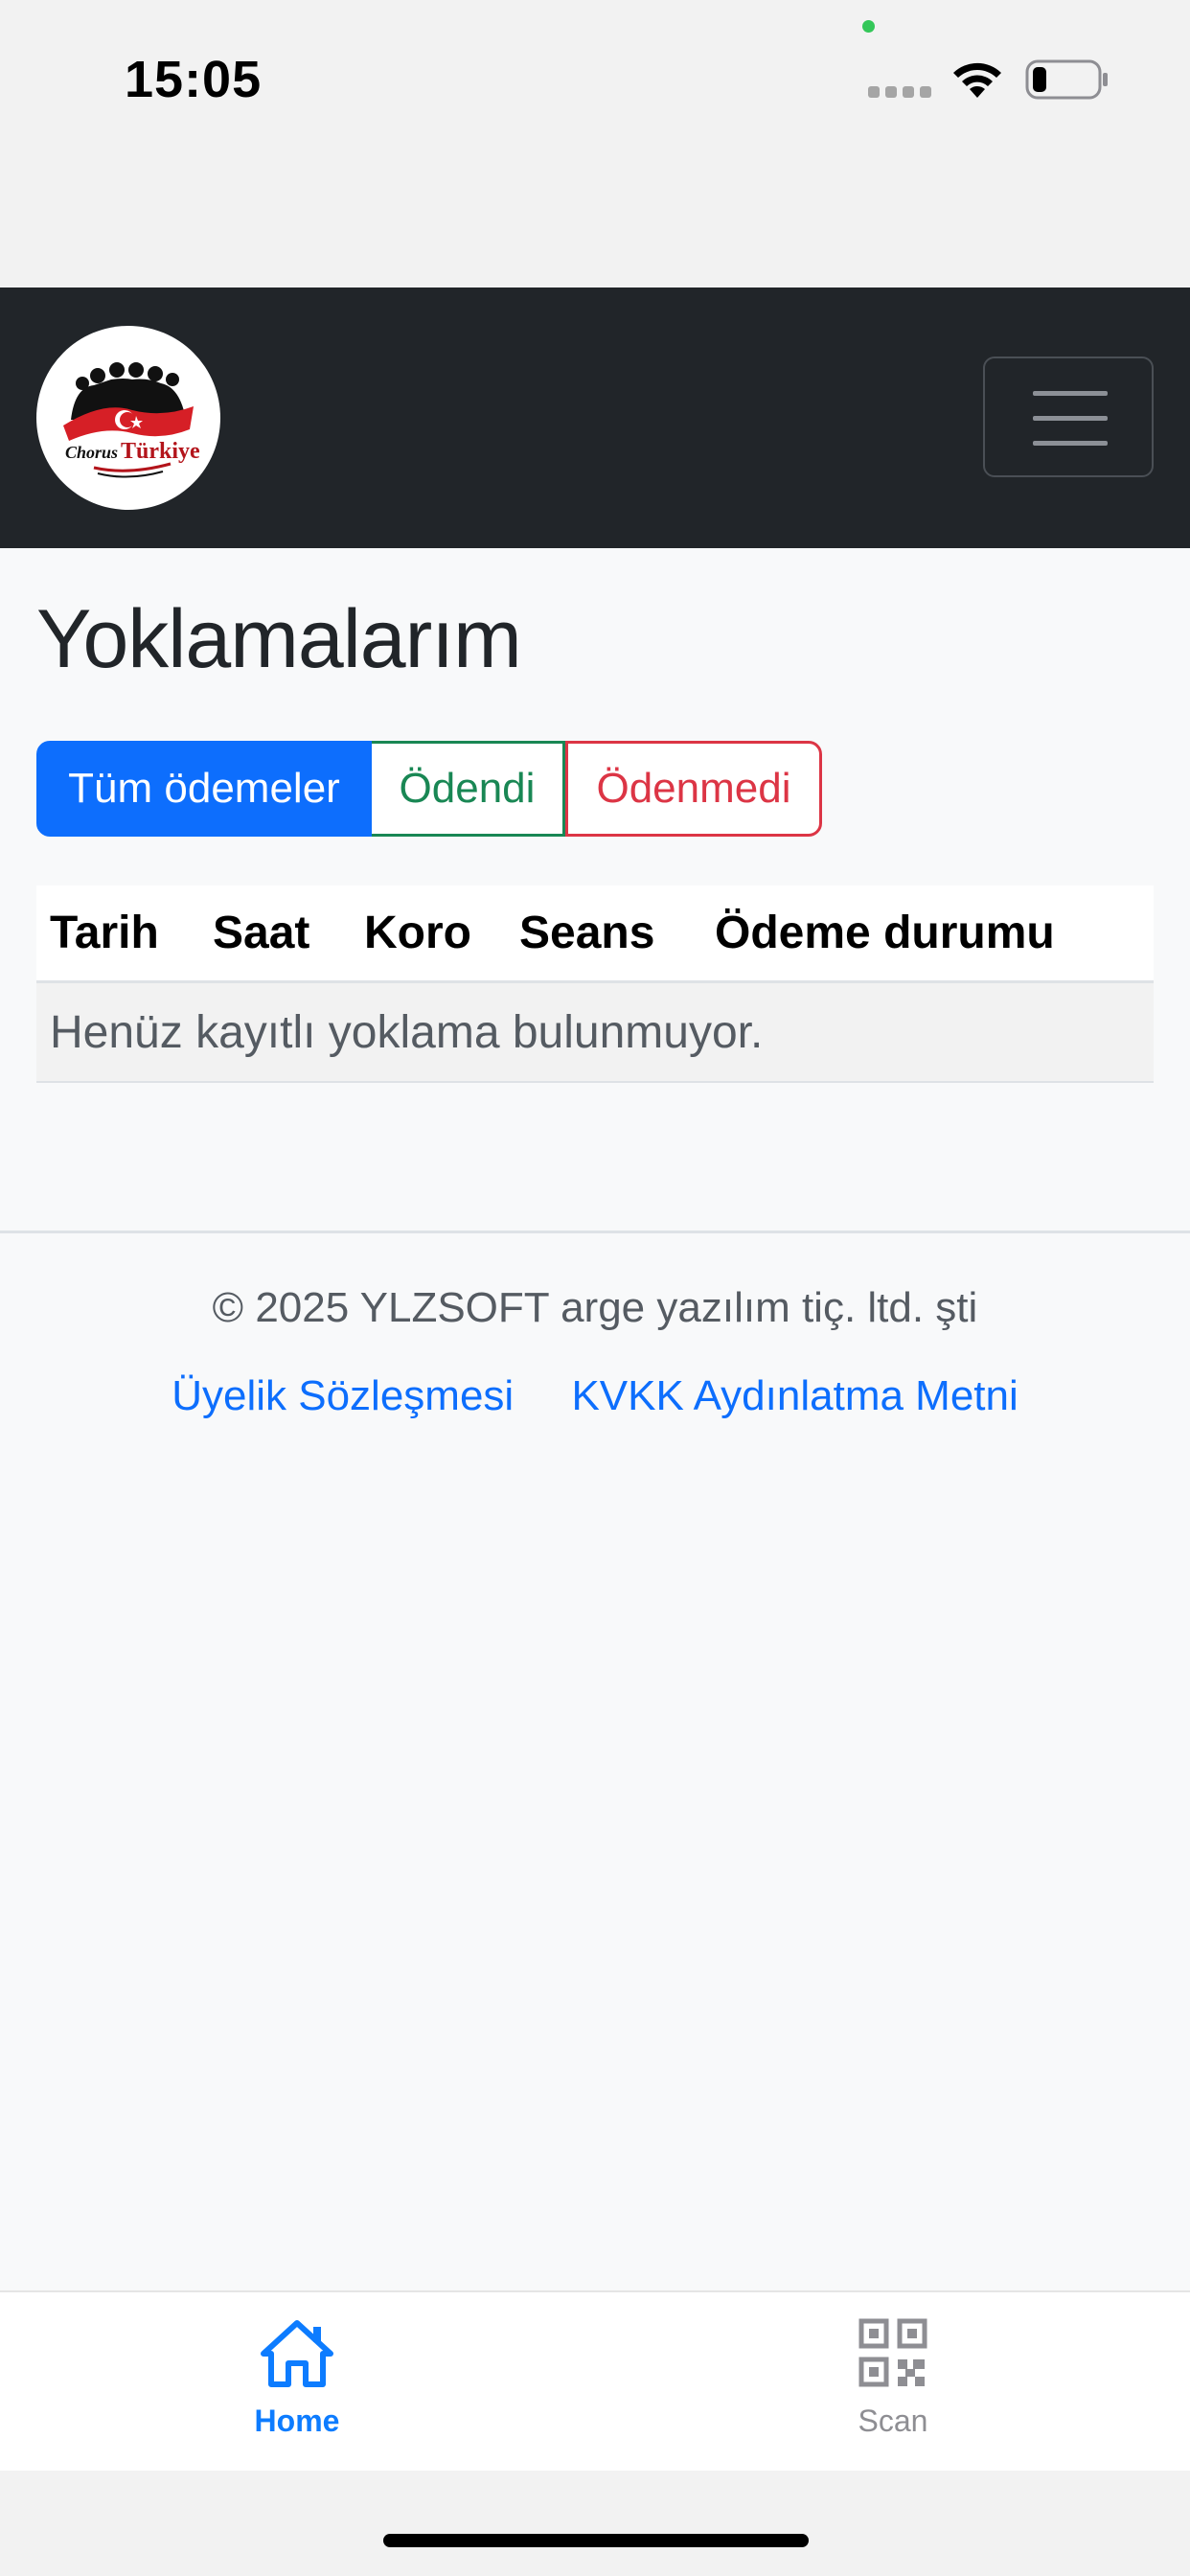  What do you see at coordinates (869, 26) in the screenshot?
I see `privacy-indicator-icon` at bounding box center [869, 26].